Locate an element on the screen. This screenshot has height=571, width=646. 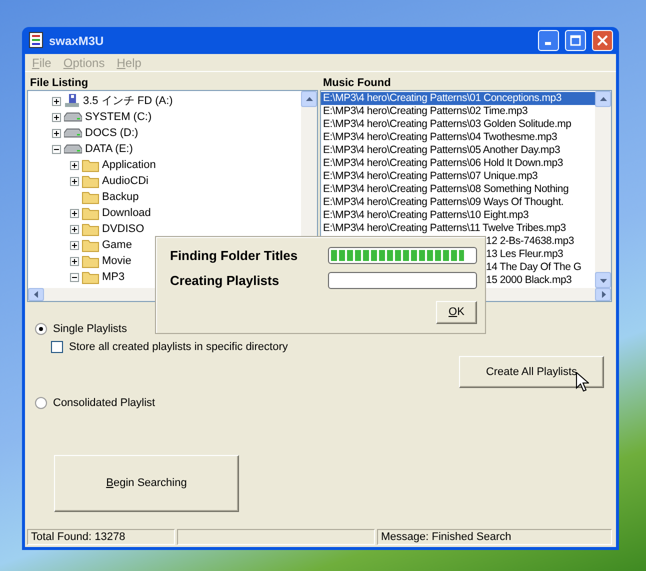
checkbox is located at coordinates (57, 347).